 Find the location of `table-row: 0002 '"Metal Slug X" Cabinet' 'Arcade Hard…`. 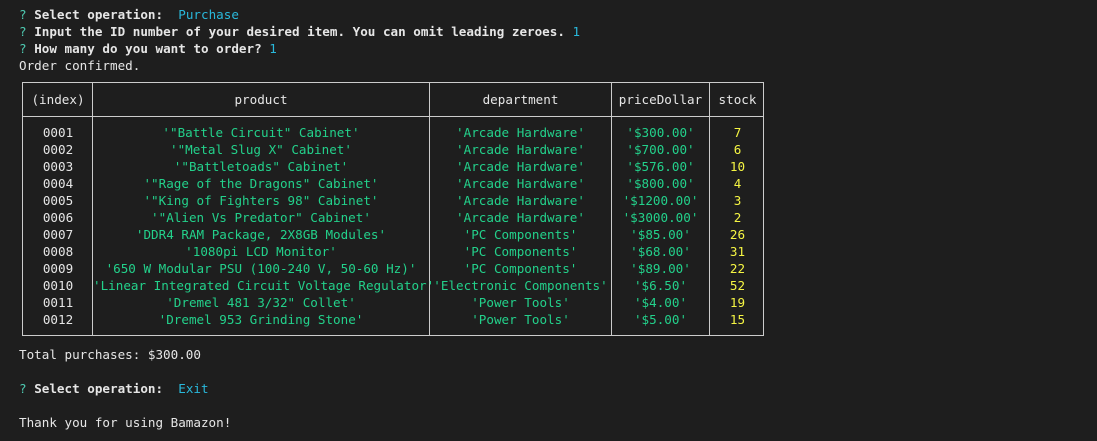

table-row: 0002 '"Metal Slug X" Cabinet' 'Arcade Hard… is located at coordinates (393, 149).